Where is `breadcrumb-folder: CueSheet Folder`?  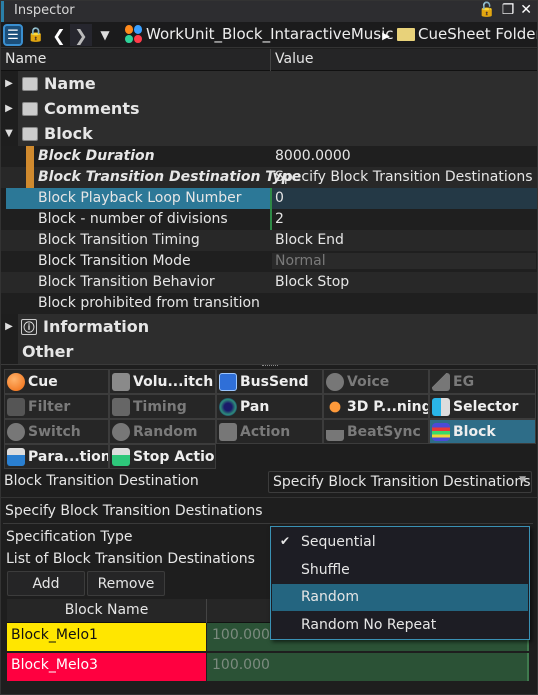 breadcrumb-folder: CueSheet Folder is located at coordinates (467, 34).